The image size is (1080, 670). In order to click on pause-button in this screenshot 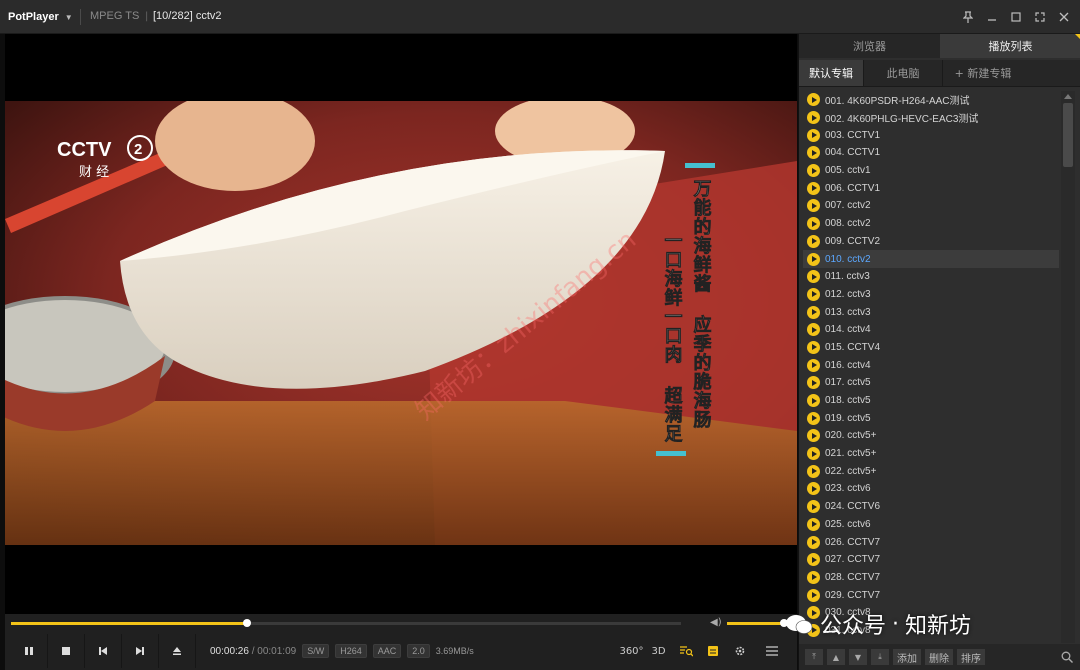, I will do `click(29, 651)`.